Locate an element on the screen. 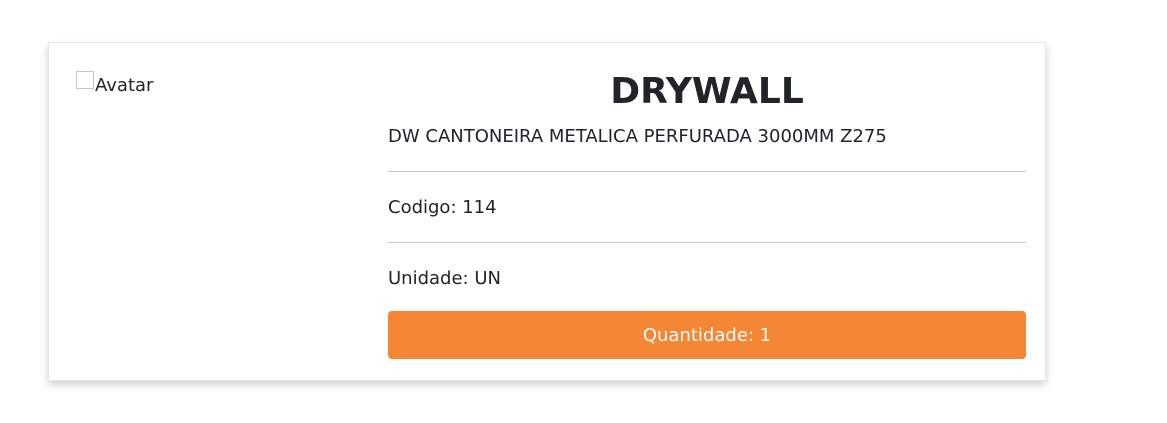 The height and width of the screenshot is (423, 1167). avatar: Avatar is located at coordinates (114, 83).